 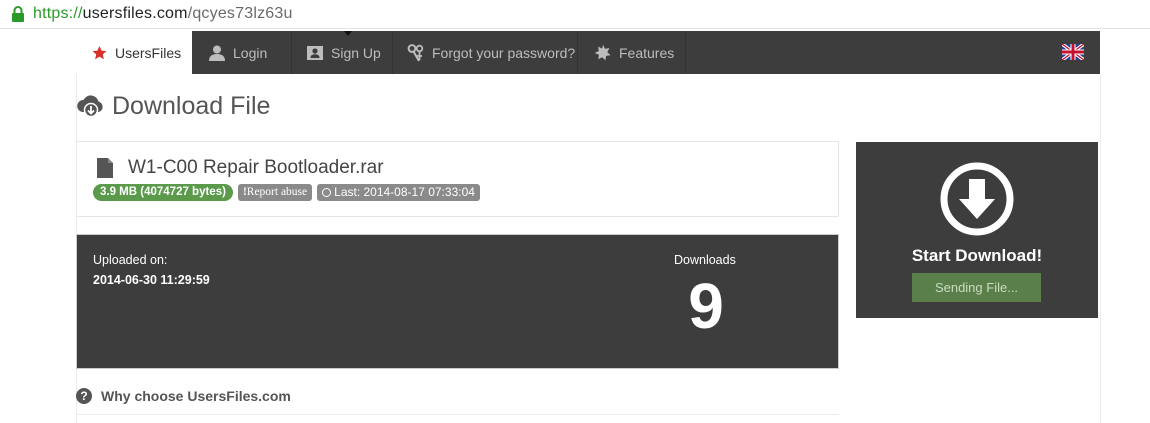 I want to click on address-bar: https://usersfiles.com/qcyes73lz63u, so click(x=575, y=14).